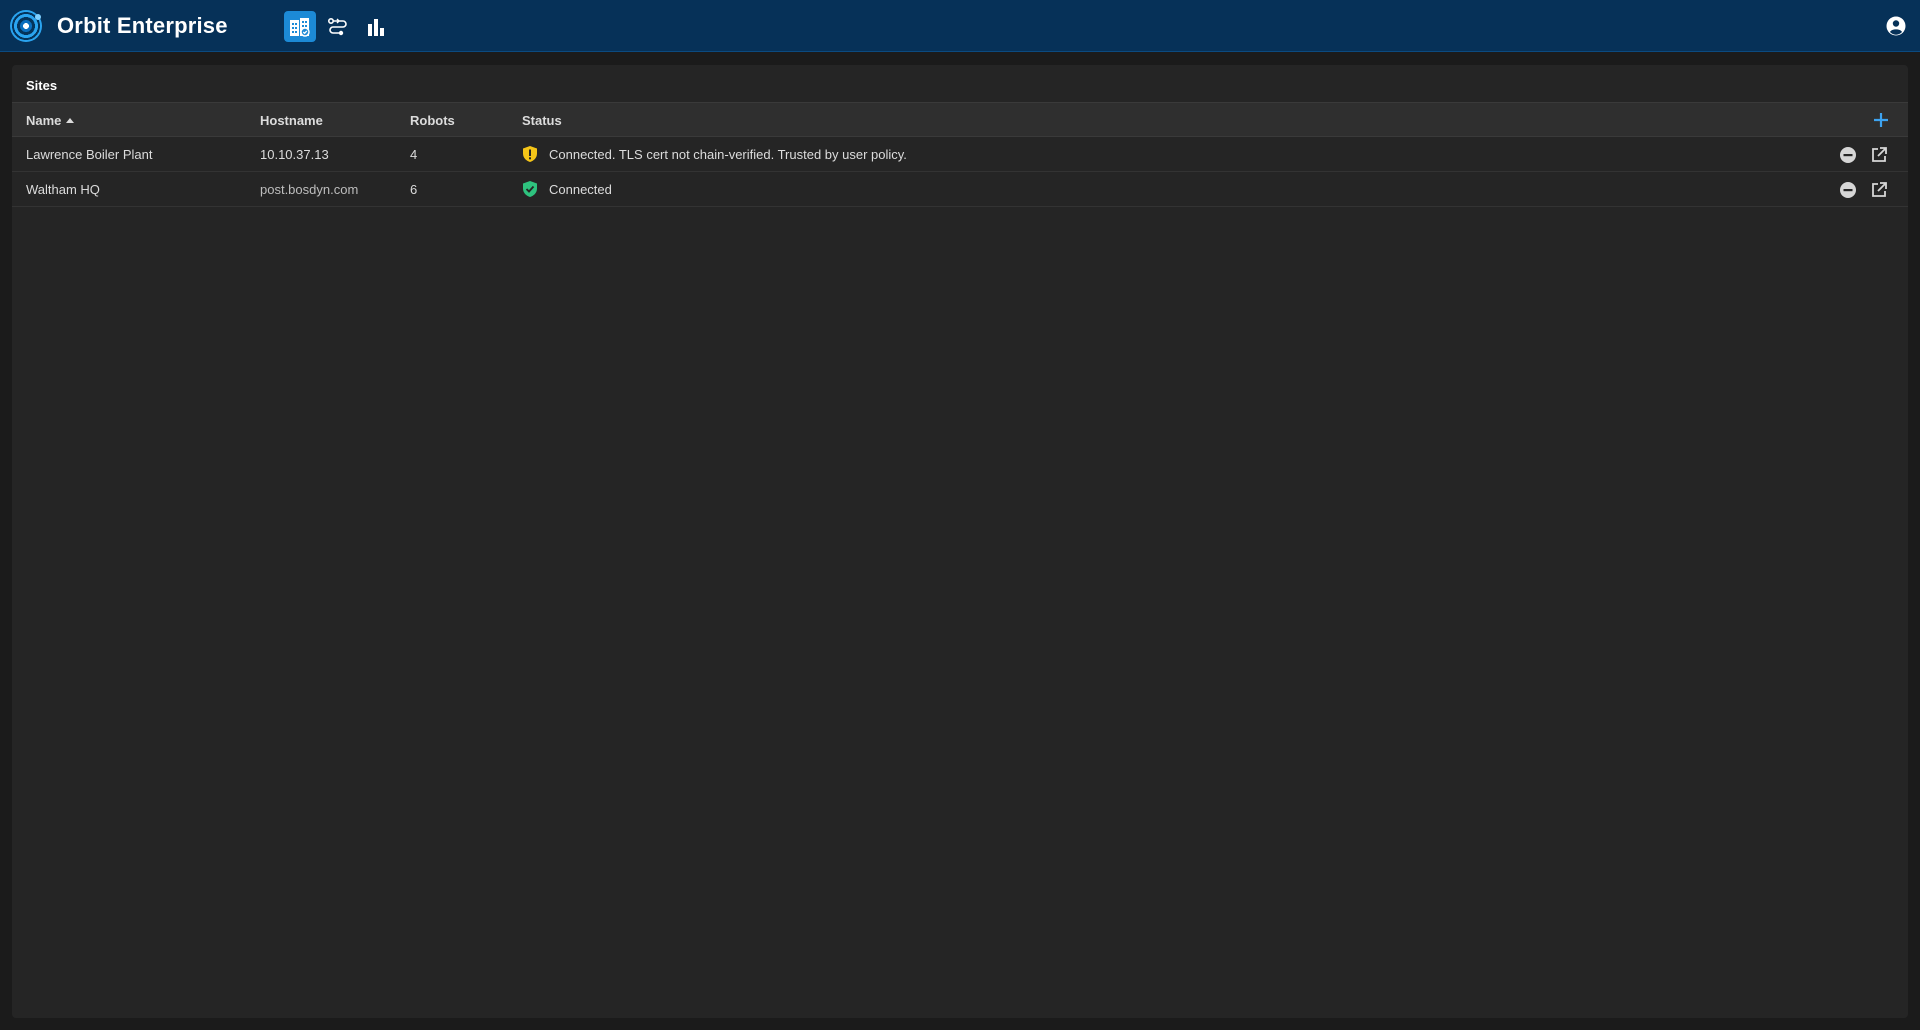 The image size is (1920, 1030). What do you see at coordinates (414, 154) in the screenshot?
I see `site-robot-count: 4` at bounding box center [414, 154].